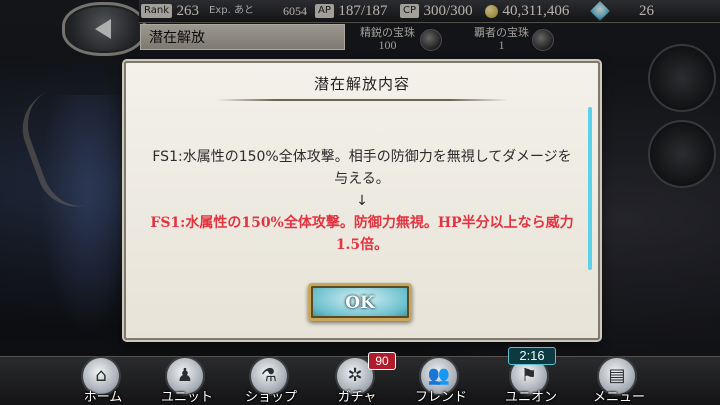  What do you see at coordinates (187, 380) in the screenshot?
I see `nav-unit: ♟ ユニット` at bounding box center [187, 380].